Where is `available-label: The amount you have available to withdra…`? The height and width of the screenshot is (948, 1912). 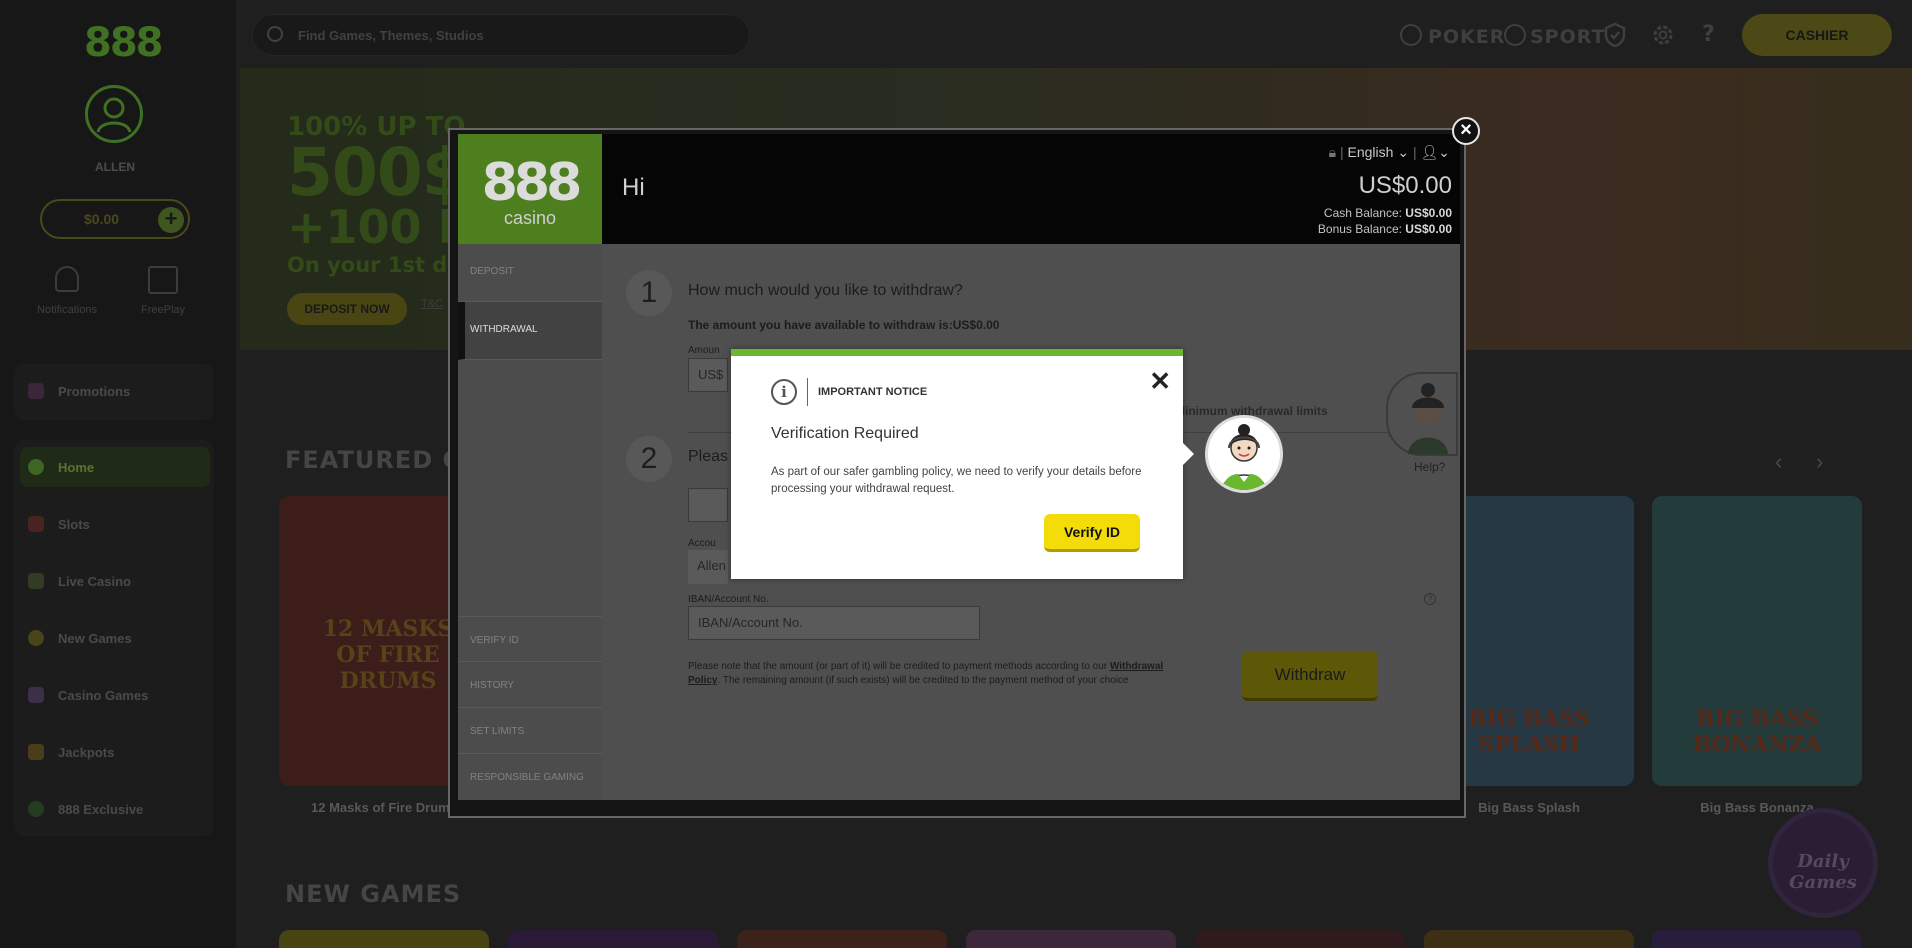 available-label: The amount you have available to withdra… is located at coordinates (820, 325).